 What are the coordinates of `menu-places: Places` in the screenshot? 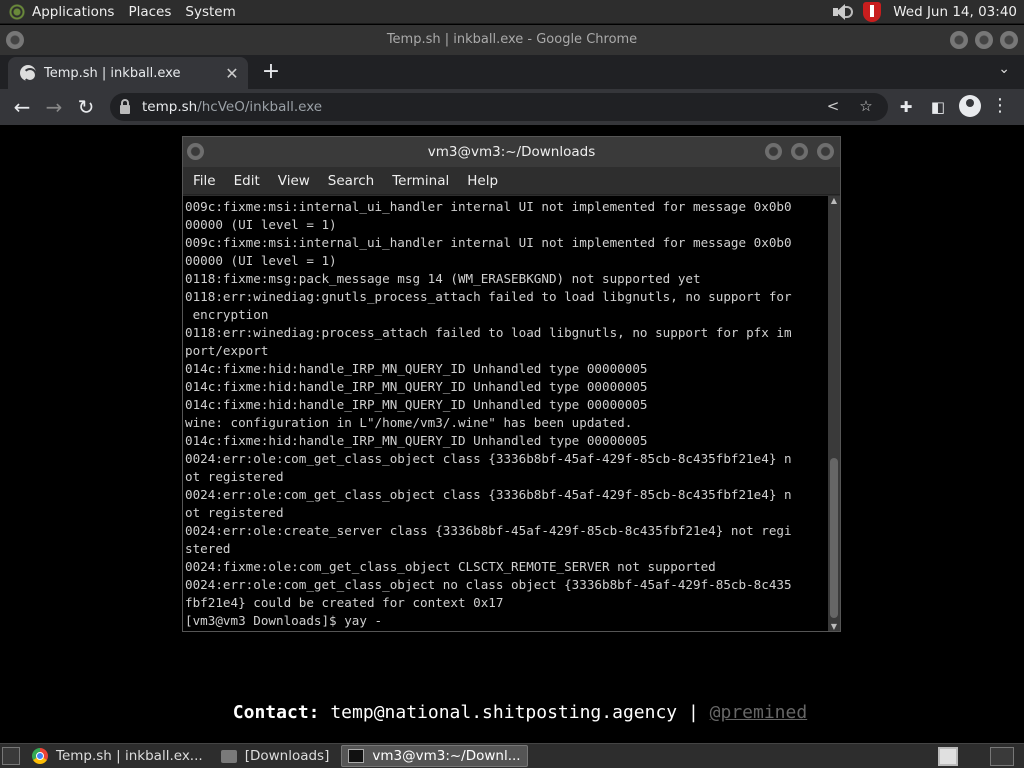 It's located at (149, 12).